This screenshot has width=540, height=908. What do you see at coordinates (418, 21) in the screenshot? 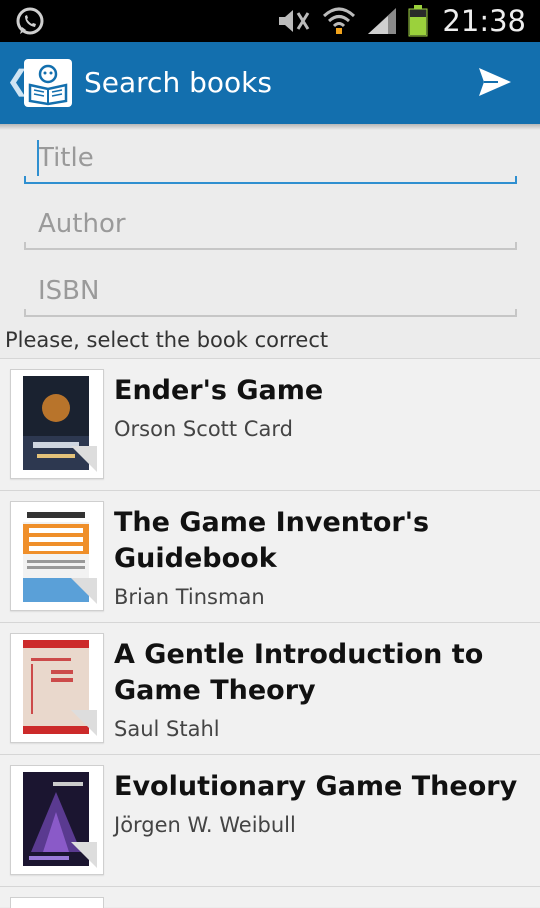
I see `battery-icon` at bounding box center [418, 21].